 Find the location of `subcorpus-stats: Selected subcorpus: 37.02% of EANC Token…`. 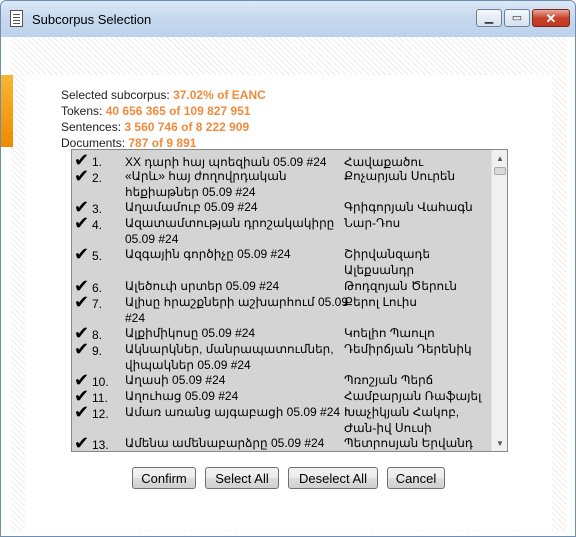

subcorpus-stats: Selected subcorpus: 37.02% of EANC Token… is located at coordinates (163, 119).